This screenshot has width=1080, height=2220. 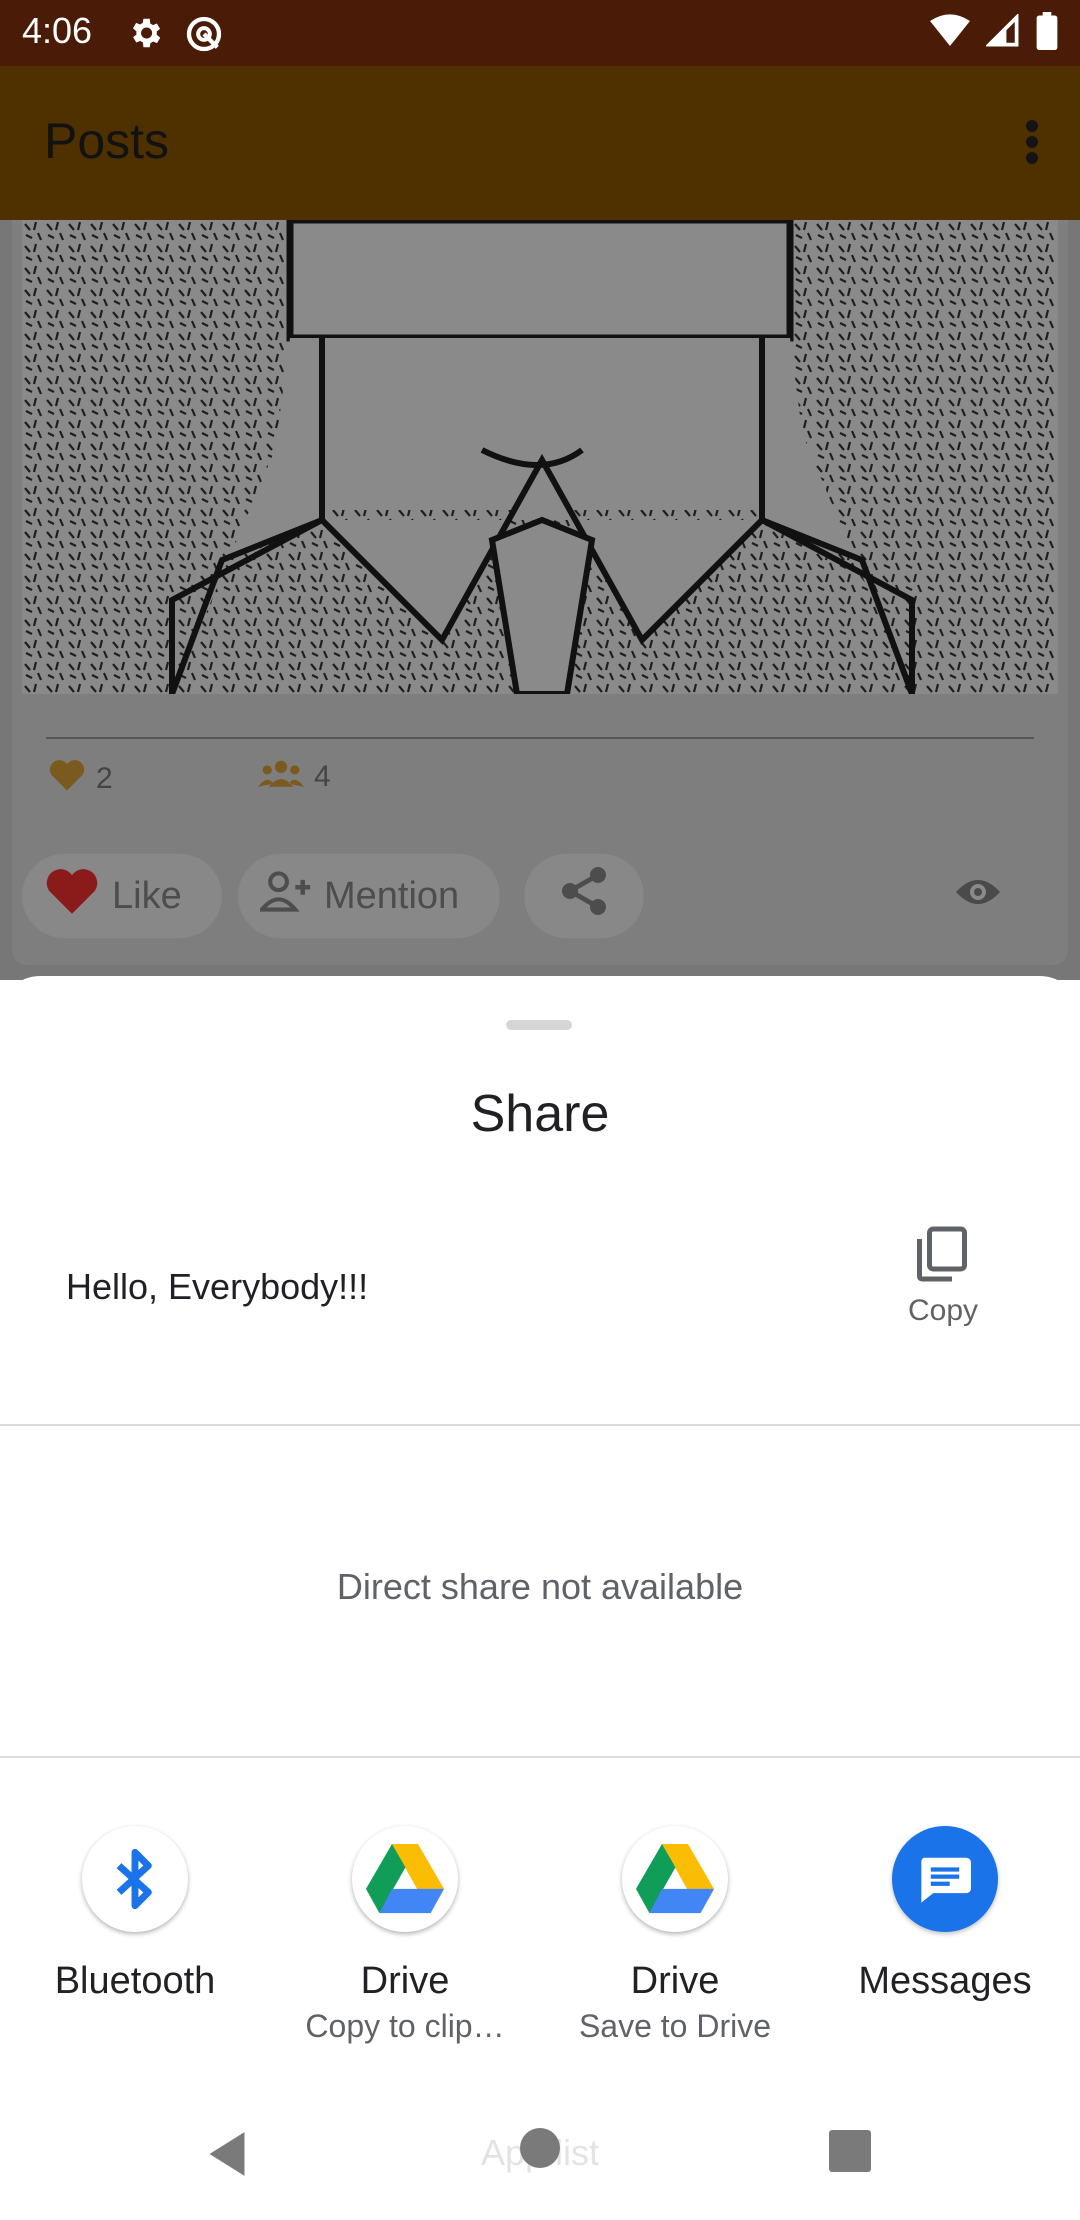 What do you see at coordinates (284, 896) in the screenshot?
I see `add-person-icon` at bounding box center [284, 896].